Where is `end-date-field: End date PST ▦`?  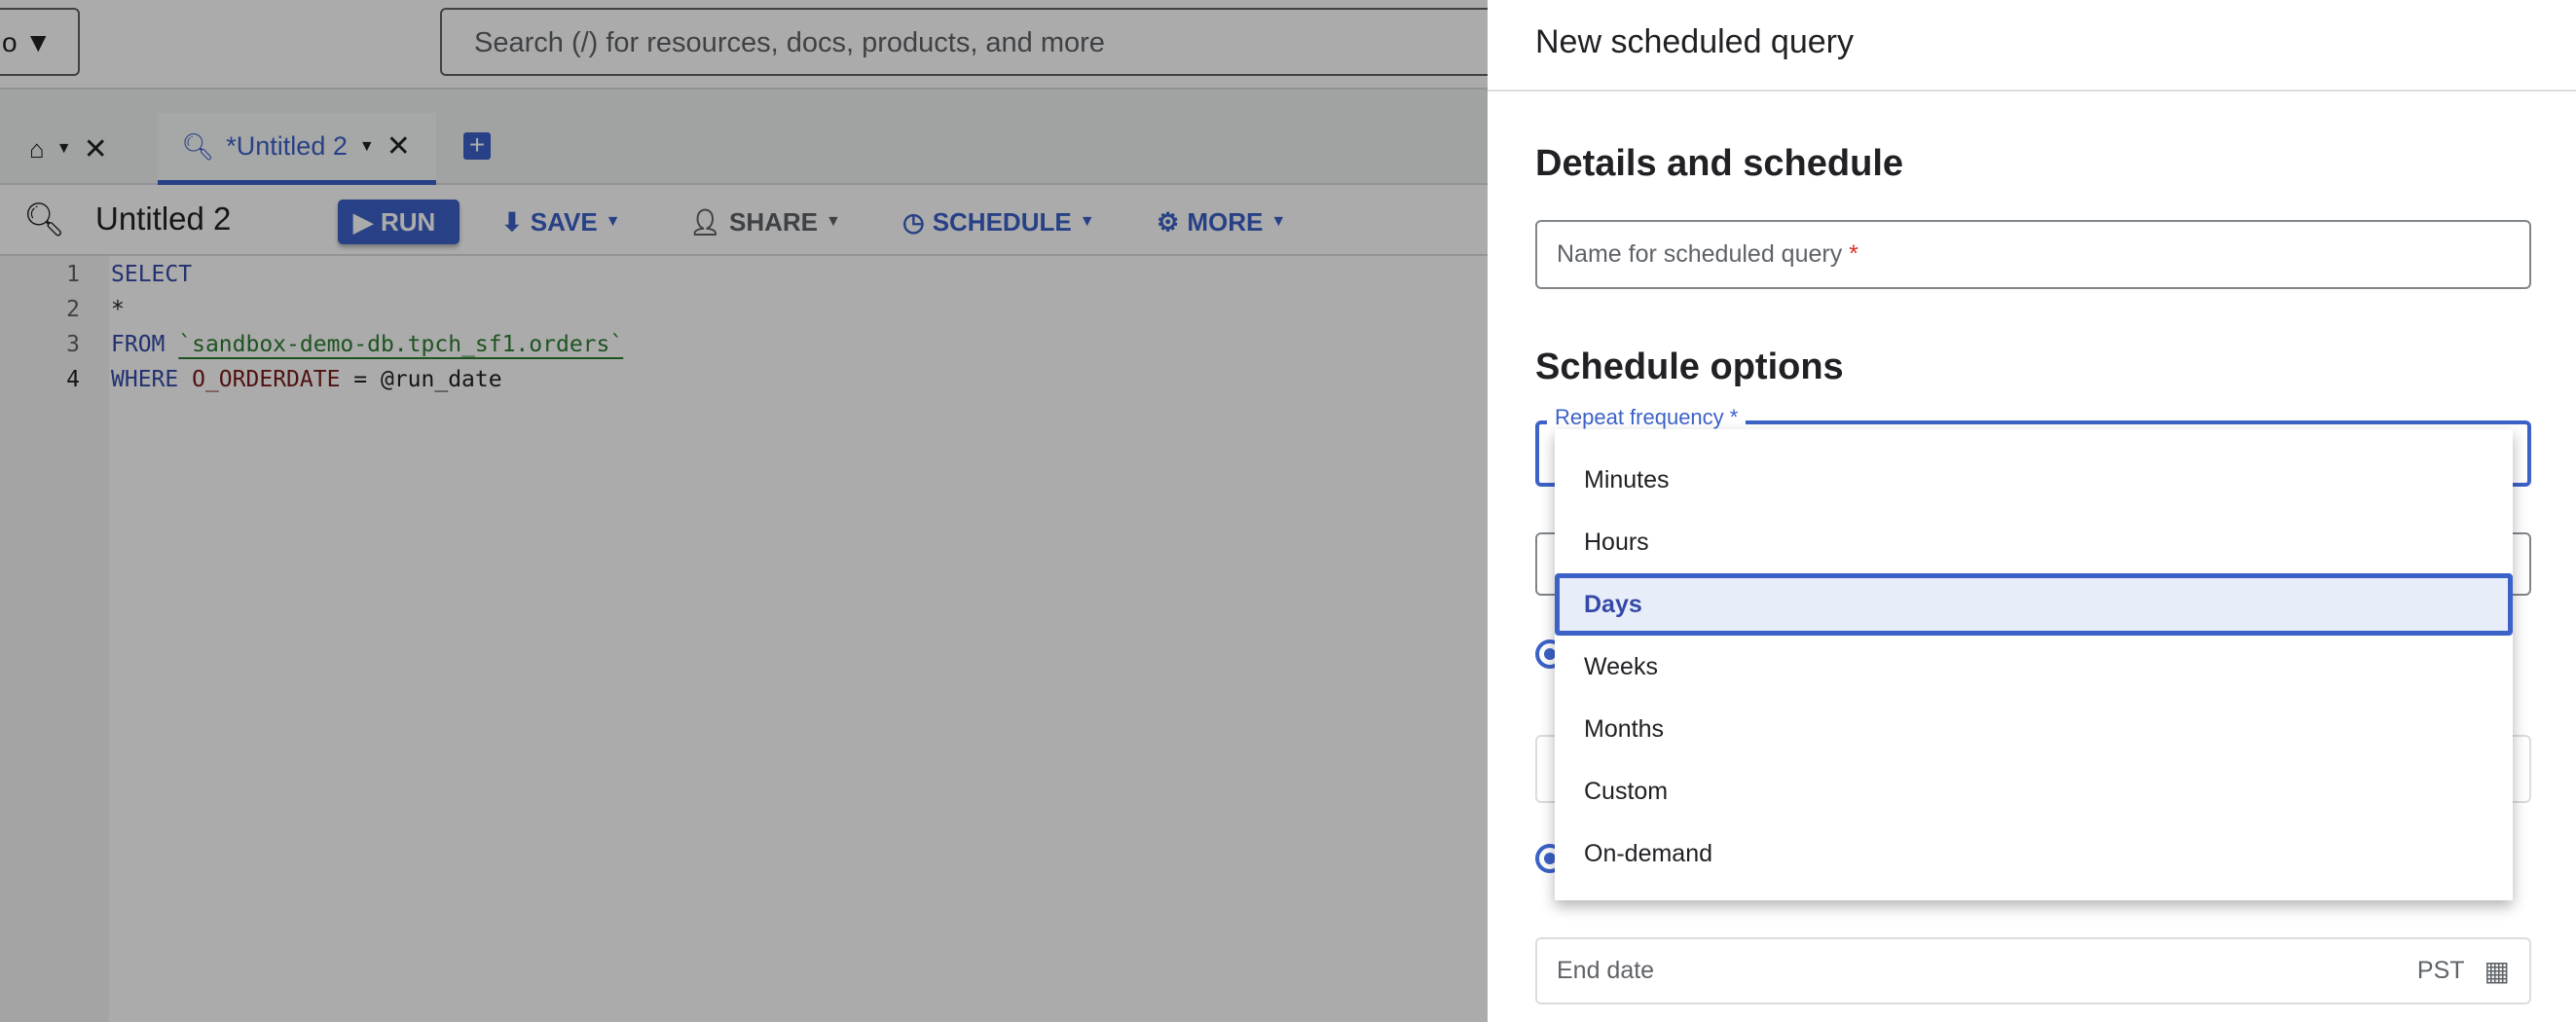 end-date-field: End date PST ▦ is located at coordinates (2033, 971).